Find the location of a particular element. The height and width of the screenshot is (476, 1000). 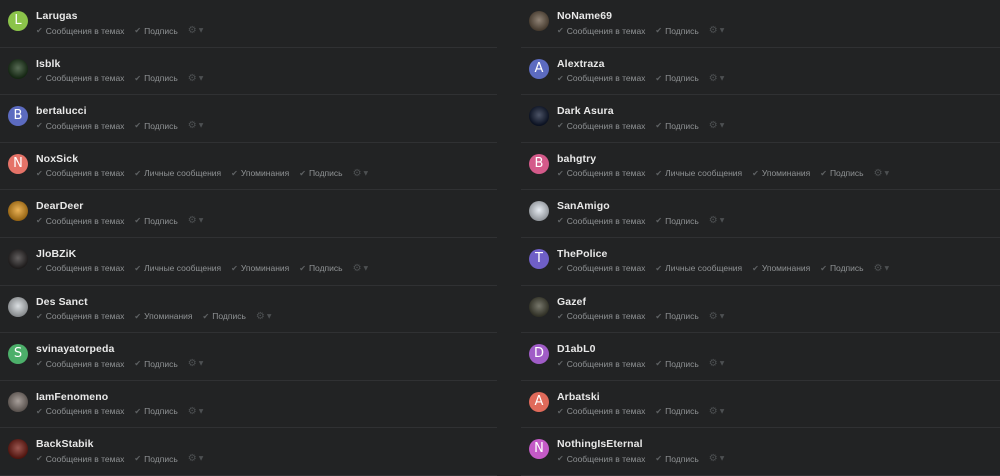

avatar: D is located at coordinates (539, 354).